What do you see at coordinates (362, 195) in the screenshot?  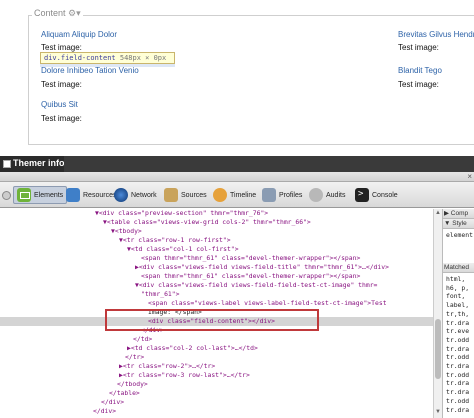 I see `console-icon` at bounding box center [362, 195].